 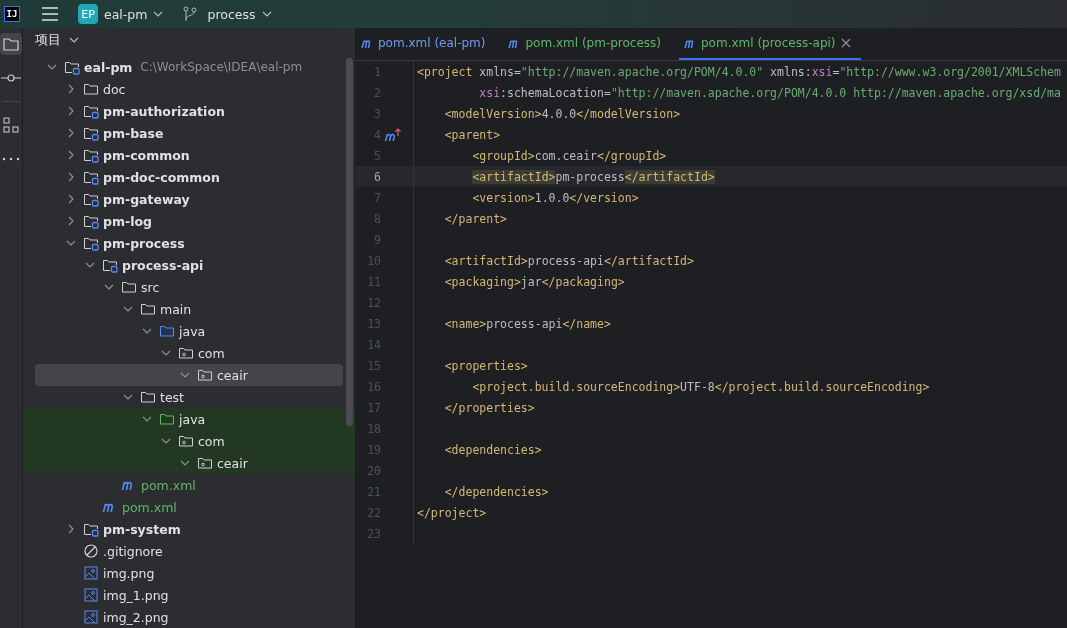 What do you see at coordinates (189, 265) in the screenshot?
I see `tree-item: process-api` at bounding box center [189, 265].